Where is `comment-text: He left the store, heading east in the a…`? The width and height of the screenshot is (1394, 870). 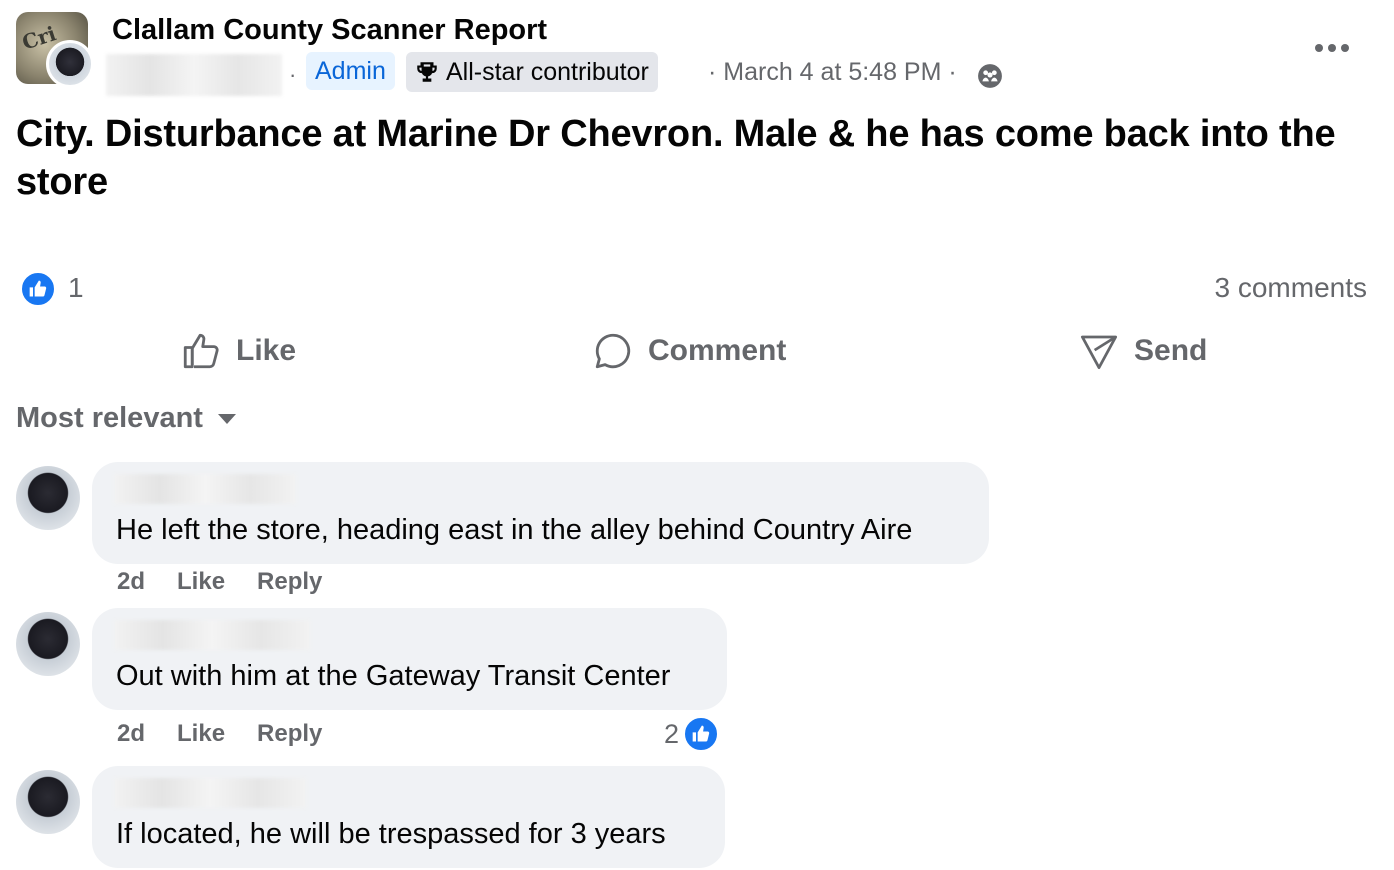
comment-text: He left the store, heading east in the a… is located at coordinates (514, 530).